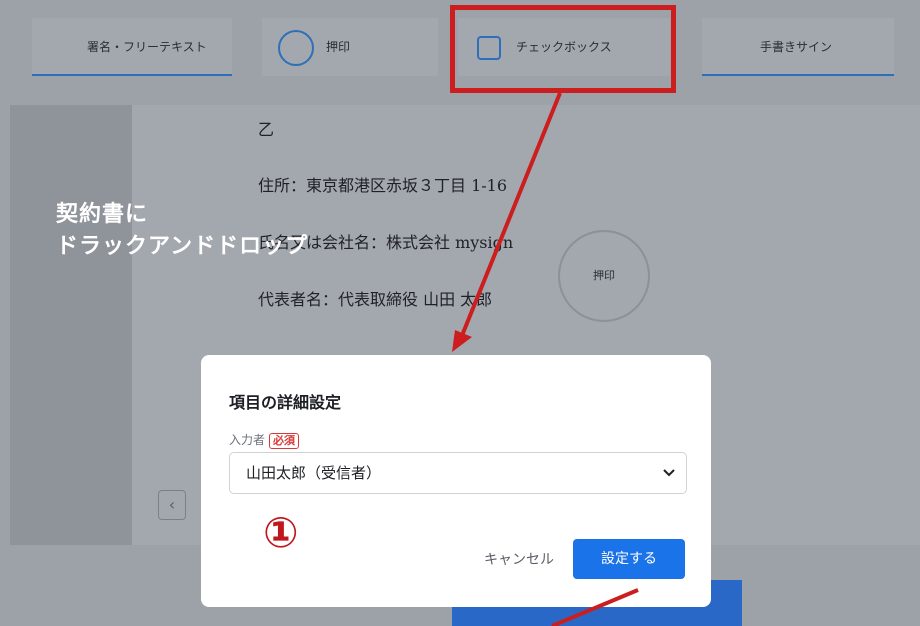 This screenshot has height=626, width=920. Describe the element at coordinates (595, 607) in the screenshot. I see `arrow-to-button` at that location.